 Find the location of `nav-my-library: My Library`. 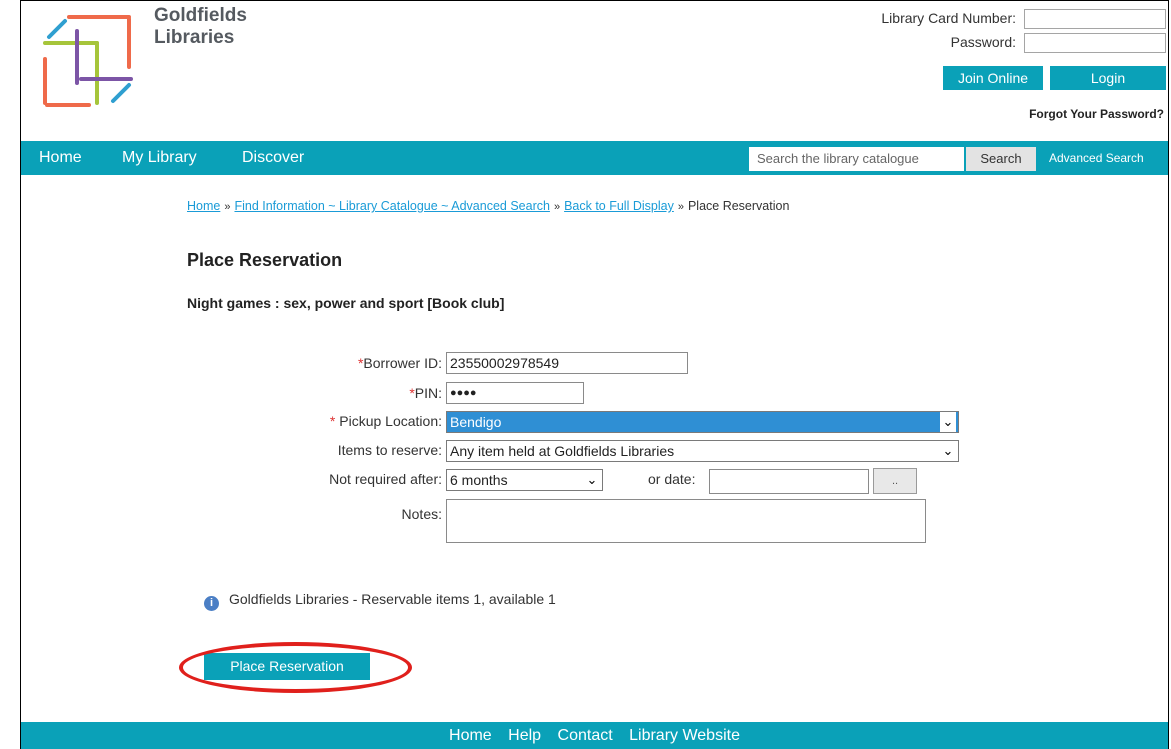

nav-my-library: My Library is located at coordinates (159, 158).